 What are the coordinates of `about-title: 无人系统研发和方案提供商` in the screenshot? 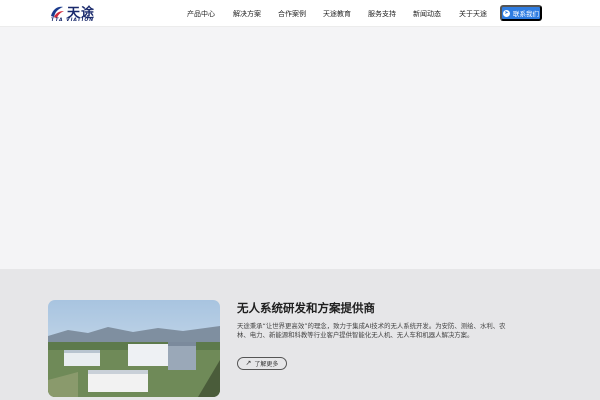 It's located at (306, 308).